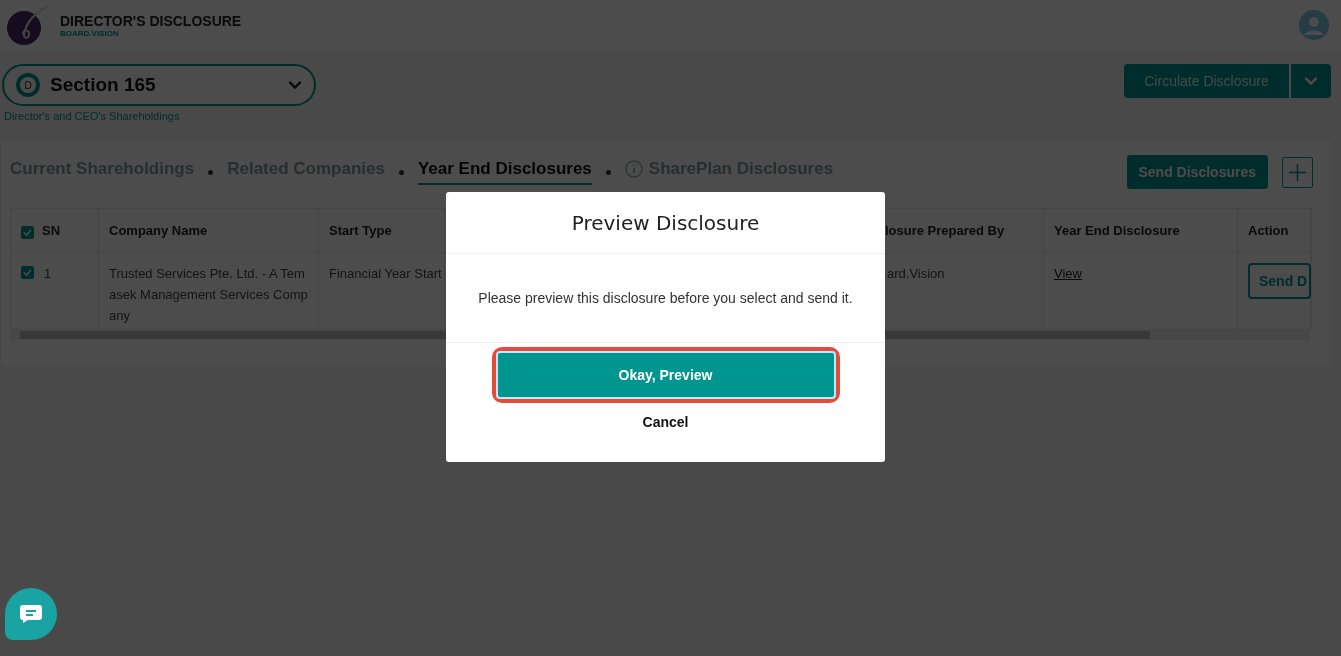 This screenshot has width=1341, height=656. What do you see at coordinates (51, 230) in the screenshot?
I see `column-header: SN` at bounding box center [51, 230].